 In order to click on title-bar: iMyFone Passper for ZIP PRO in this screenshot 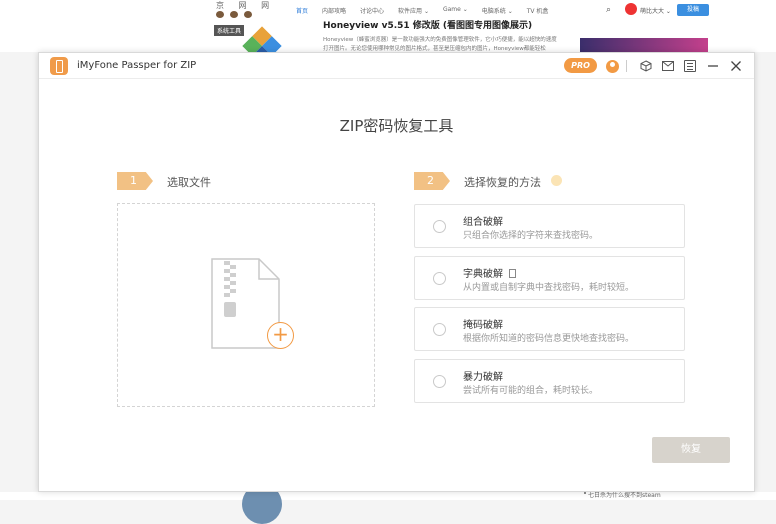, I will do `click(396, 66)`.